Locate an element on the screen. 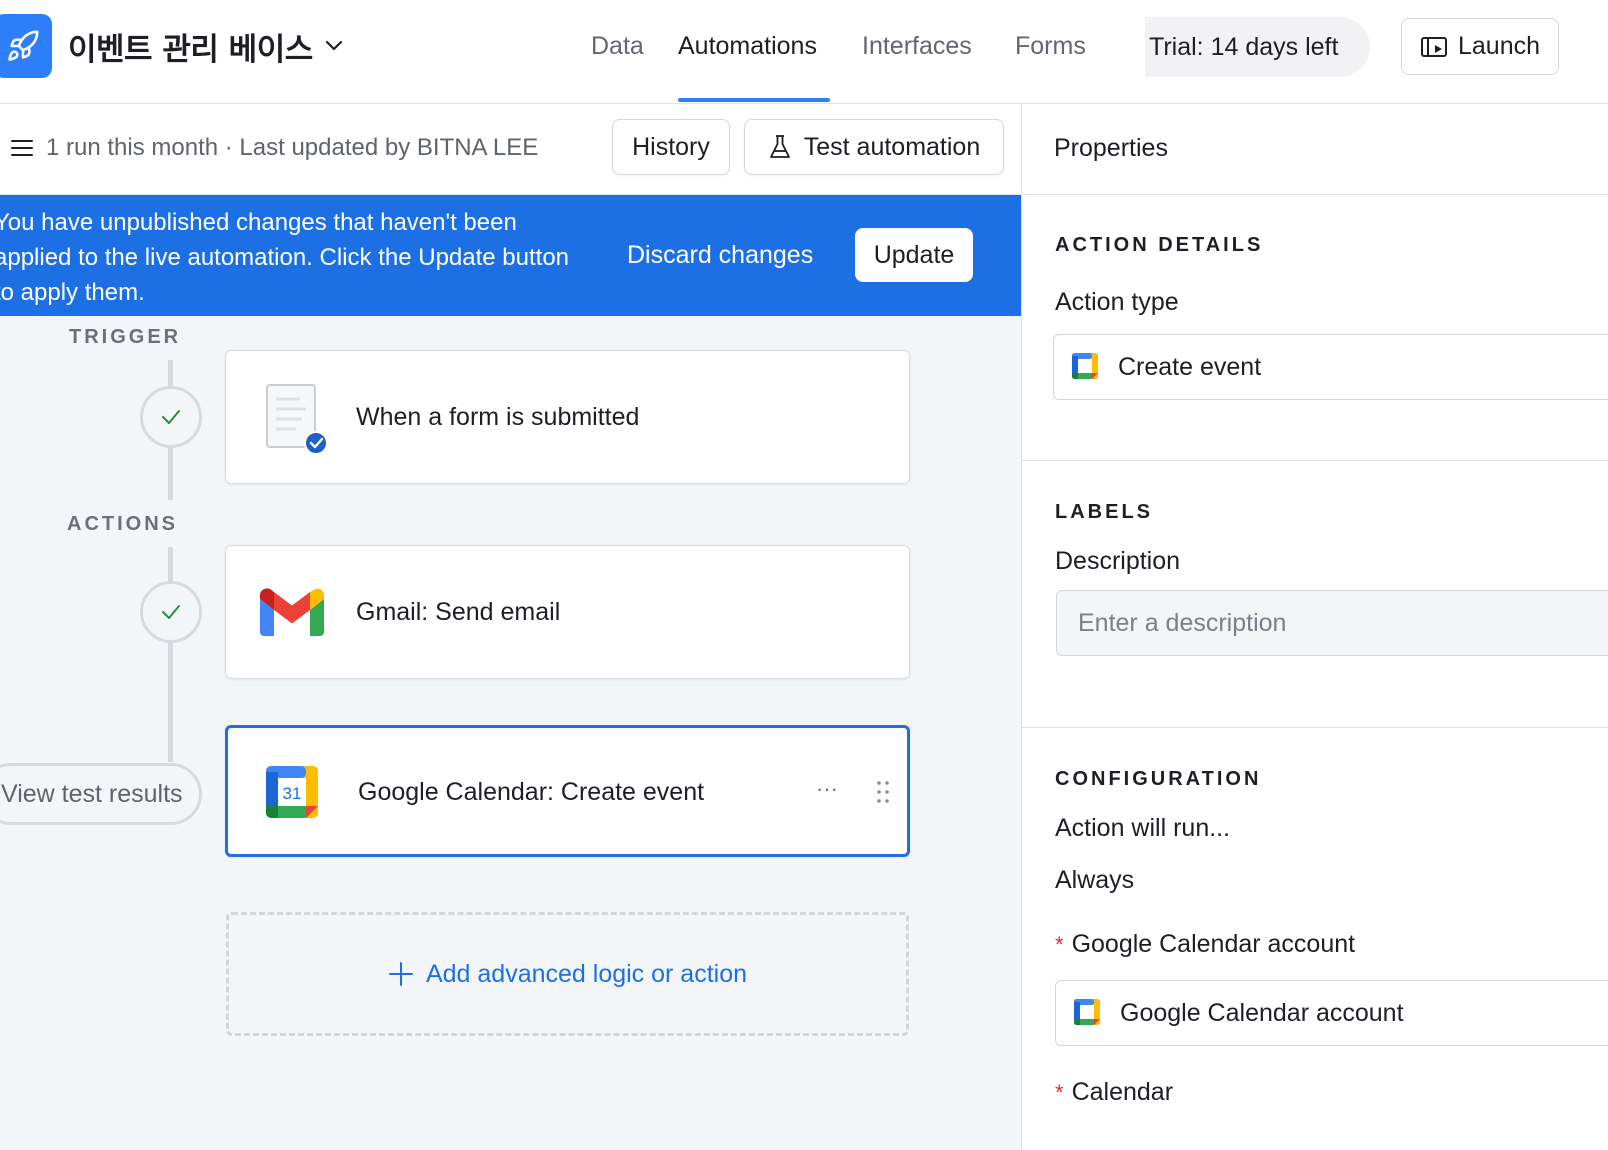 The image size is (1608, 1150). test-automation-label: Test automation is located at coordinates (892, 146).